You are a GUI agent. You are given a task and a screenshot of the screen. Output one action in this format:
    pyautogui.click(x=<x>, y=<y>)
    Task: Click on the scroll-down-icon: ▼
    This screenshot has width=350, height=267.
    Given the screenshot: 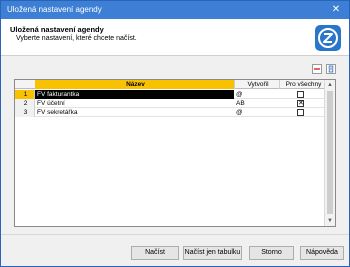 What is the action you would take?
    pyautogui.click(x=330, y=221)
    